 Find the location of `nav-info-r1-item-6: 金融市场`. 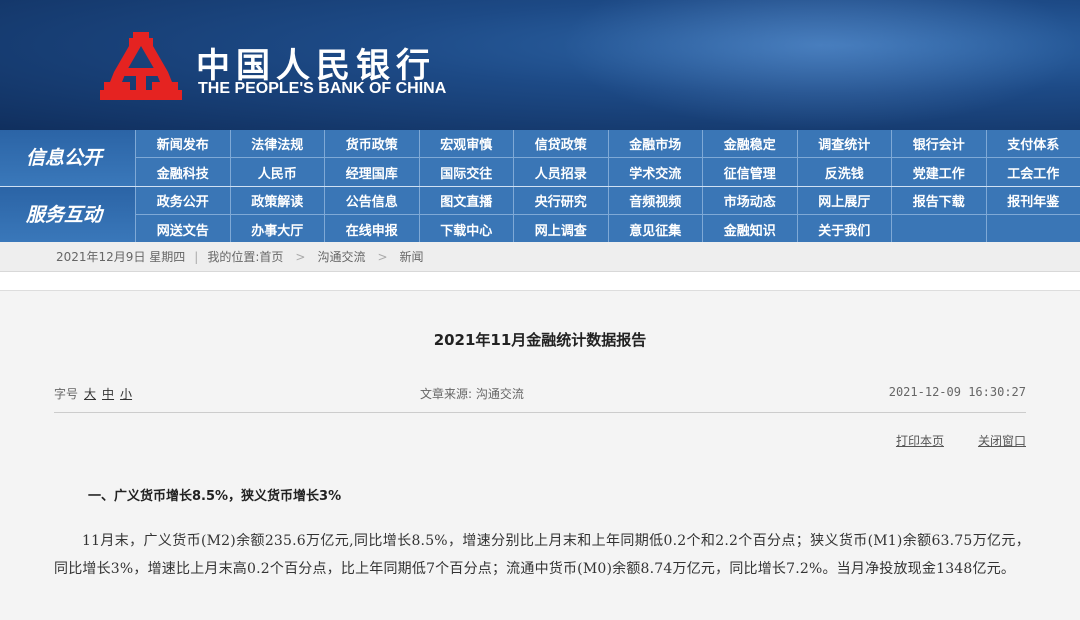

nav-info-r1-item-6: 金融市场 is located at coordinates (655, 143).